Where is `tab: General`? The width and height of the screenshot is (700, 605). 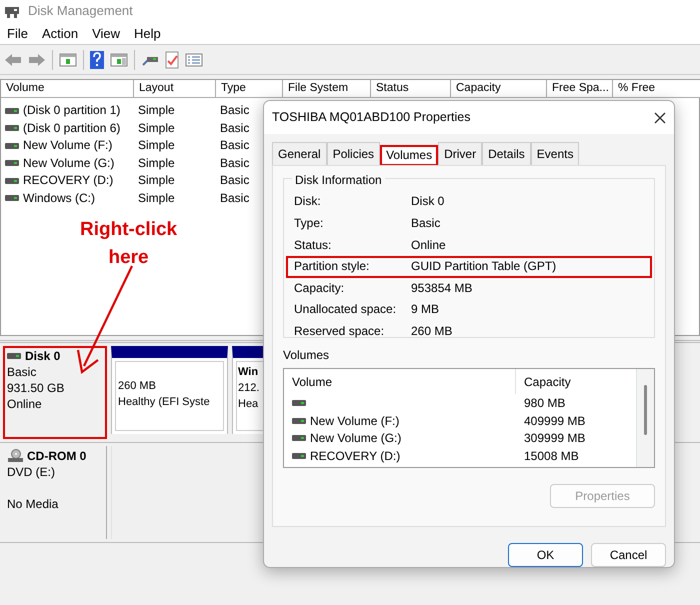
tab: General is located at coordinates (299, 154).